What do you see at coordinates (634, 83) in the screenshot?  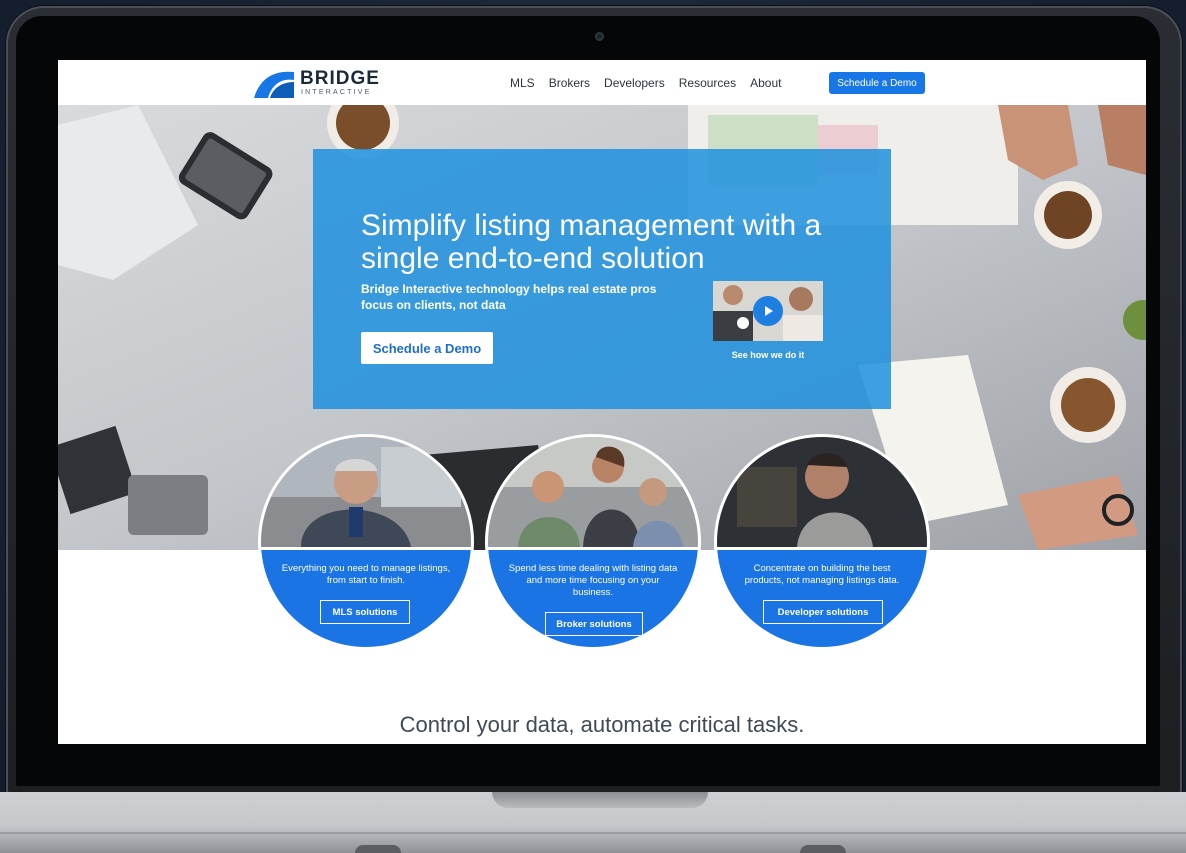 I see `nav-link-developers: Developers` at bounding box center [634, 83].